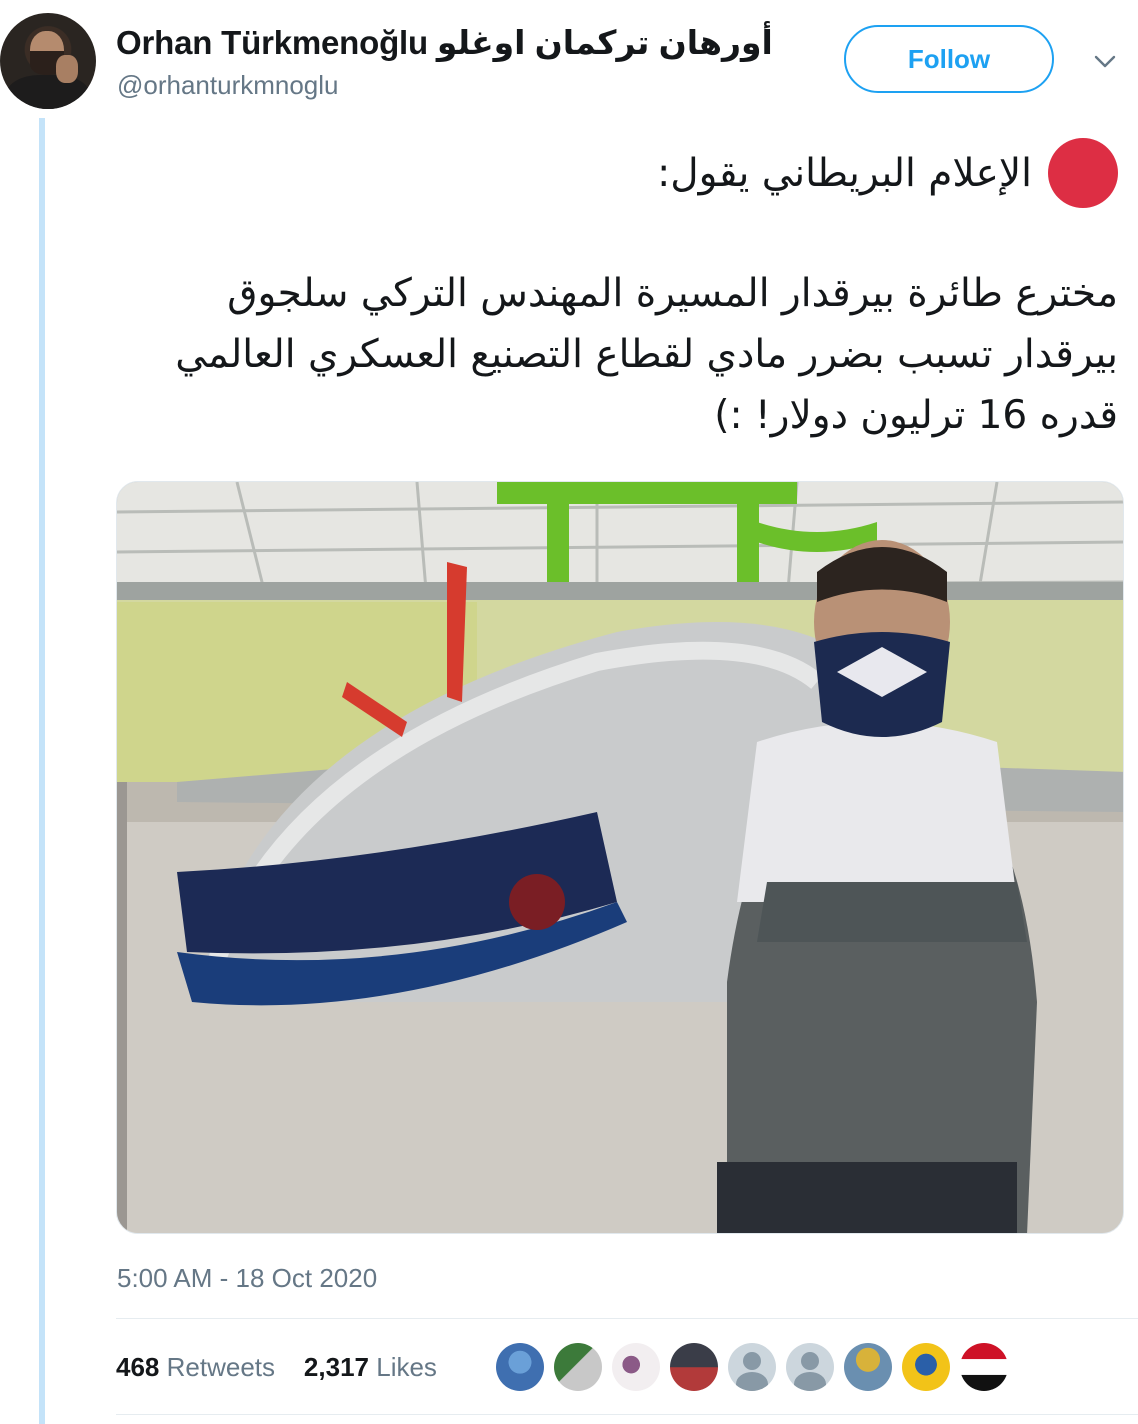 The height and width of the screenshot is (1424, 1138). I want to click on tweet-stats: 468 Retweets 2,317 Likes, so click(276, 1367).